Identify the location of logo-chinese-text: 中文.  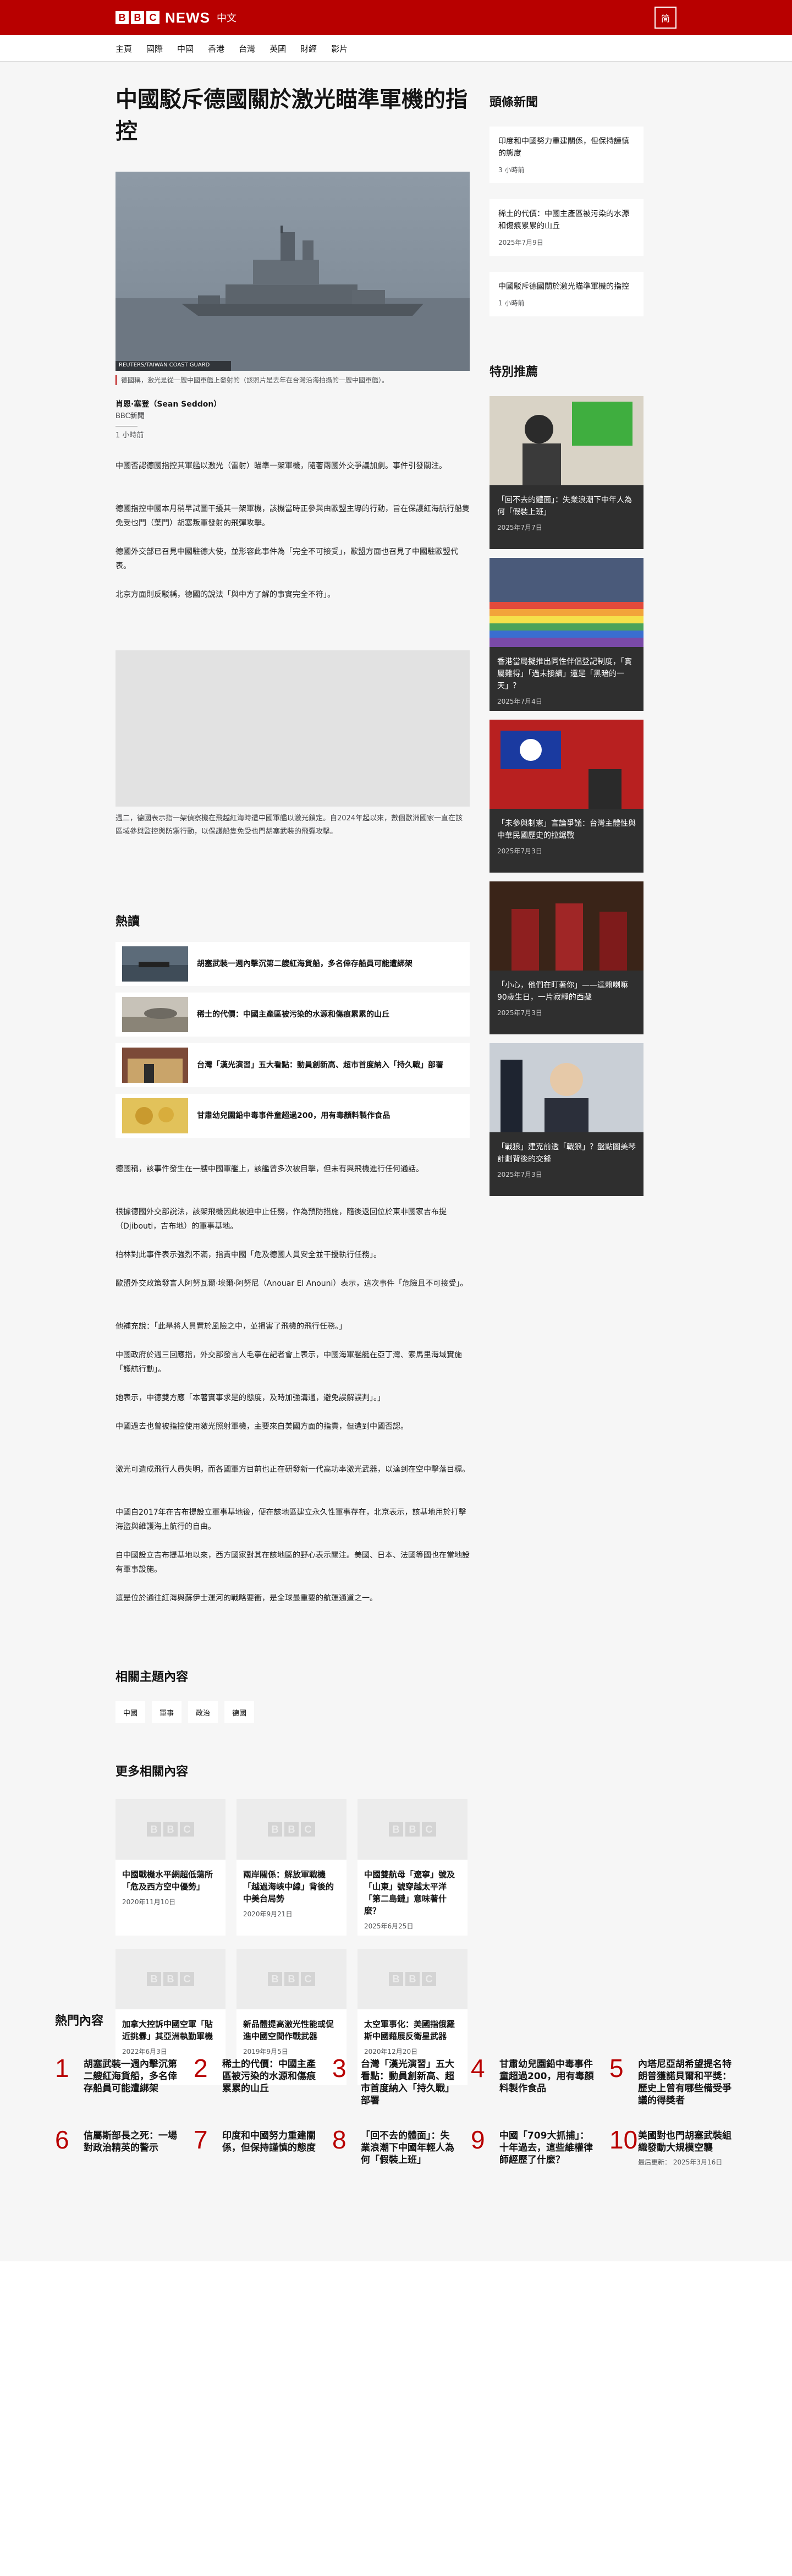
(227, 19).